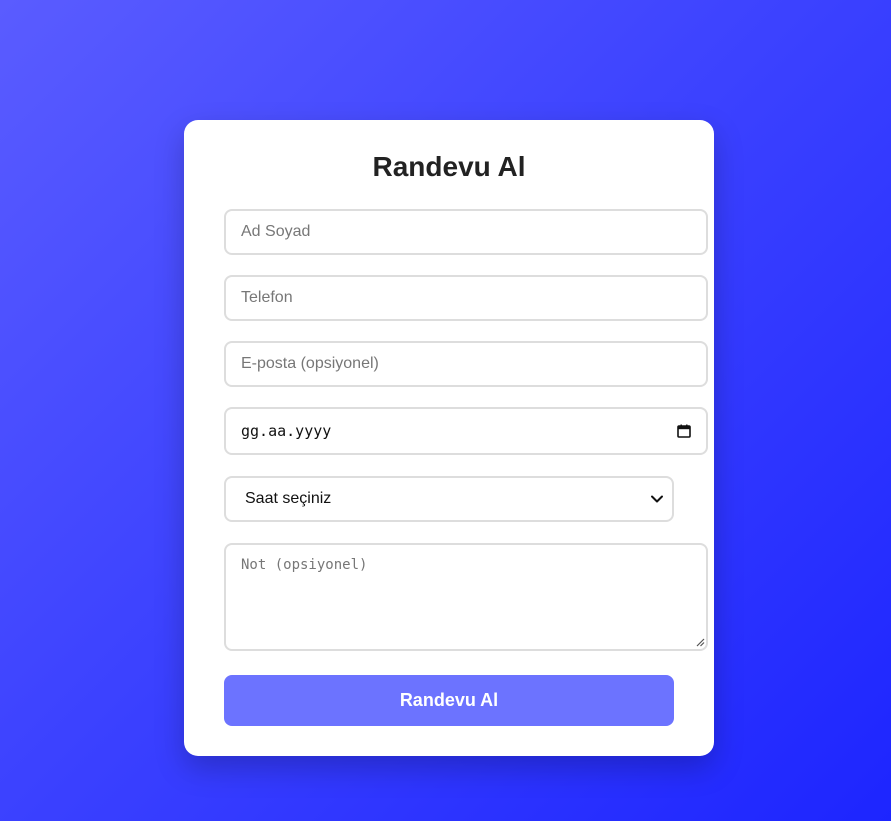 The height and width of the screenshot is (821, 891). Describe the element at coordinates (466, 597) in the screenshot. I see `note-textarea` at that location.